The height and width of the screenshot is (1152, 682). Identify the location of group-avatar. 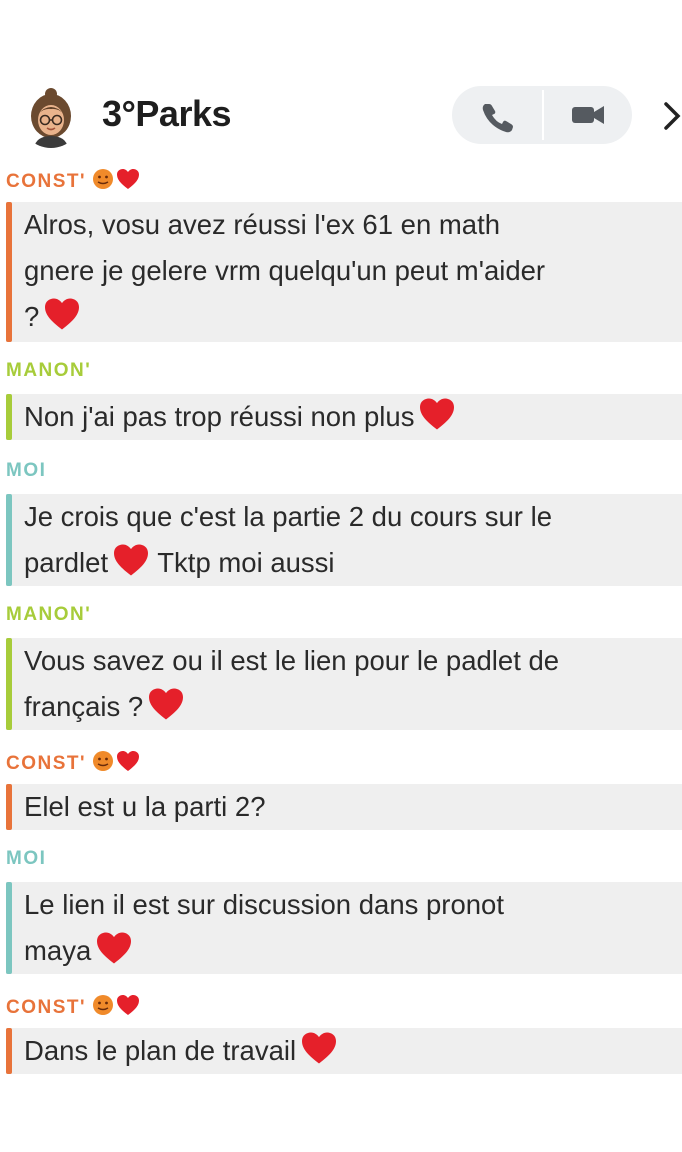
(51, 117).